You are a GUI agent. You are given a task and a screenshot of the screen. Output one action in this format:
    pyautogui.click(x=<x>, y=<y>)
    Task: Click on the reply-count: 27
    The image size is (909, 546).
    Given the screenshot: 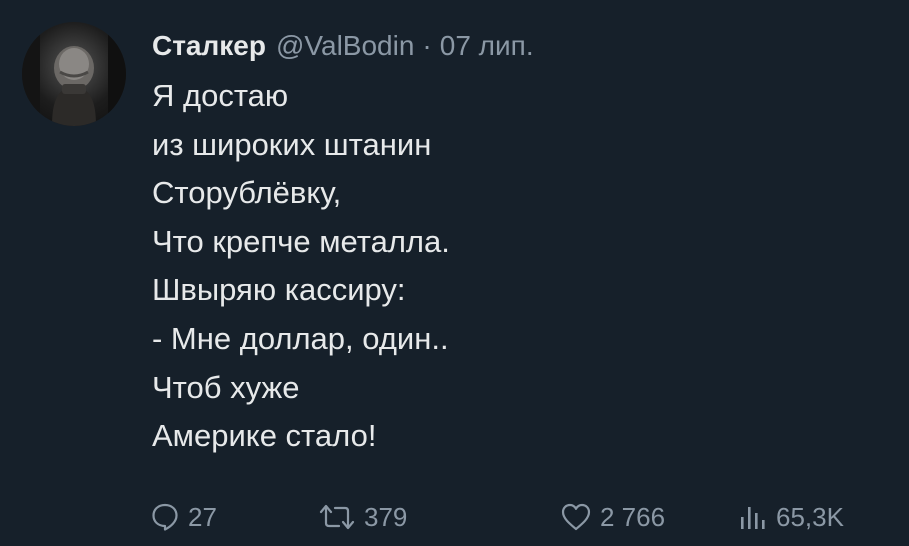 What is the action you would take?
    pyautogui.click(x=202, y=516)
    